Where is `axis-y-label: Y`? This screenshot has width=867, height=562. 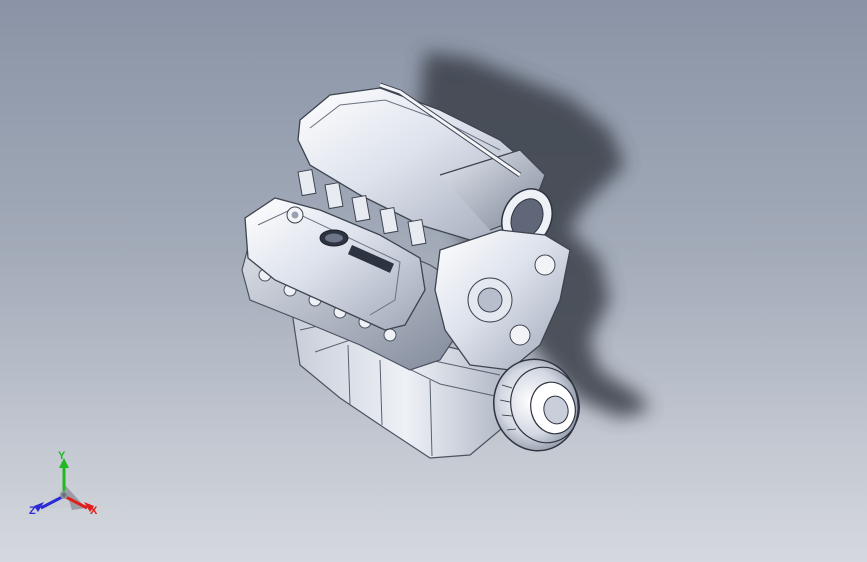 axis-y-label: Y is located at coordinates (62, 456).